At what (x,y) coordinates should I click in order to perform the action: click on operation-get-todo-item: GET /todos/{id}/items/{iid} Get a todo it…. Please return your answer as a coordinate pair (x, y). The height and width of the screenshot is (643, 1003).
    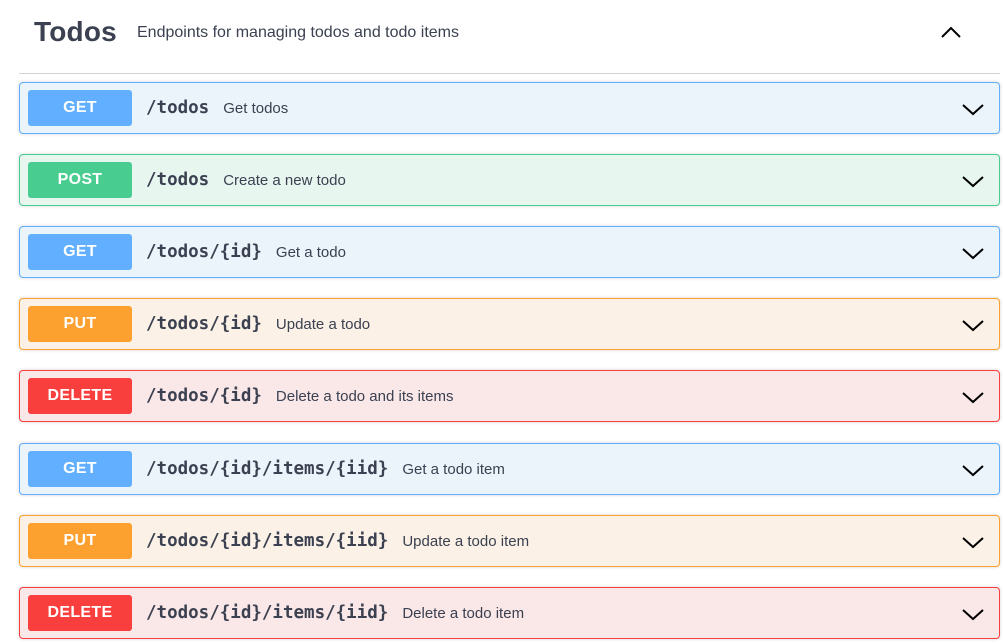
    Looking at the image, I should click on (509, 469).